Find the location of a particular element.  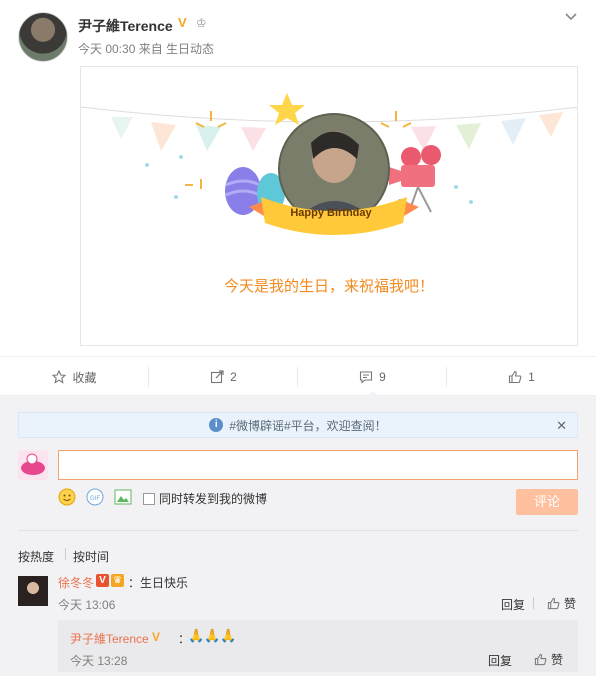

post-meta: 今天 00:30 来自 生日动态 is located at coordinates (146, 49).